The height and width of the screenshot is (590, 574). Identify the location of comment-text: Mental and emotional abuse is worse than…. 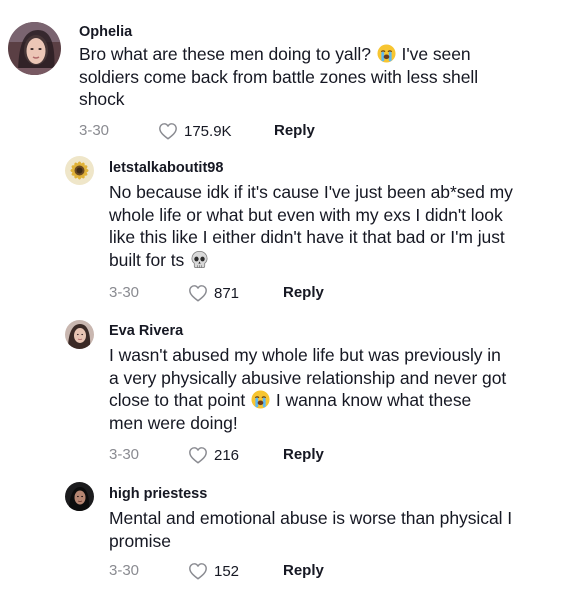
(311, 529).